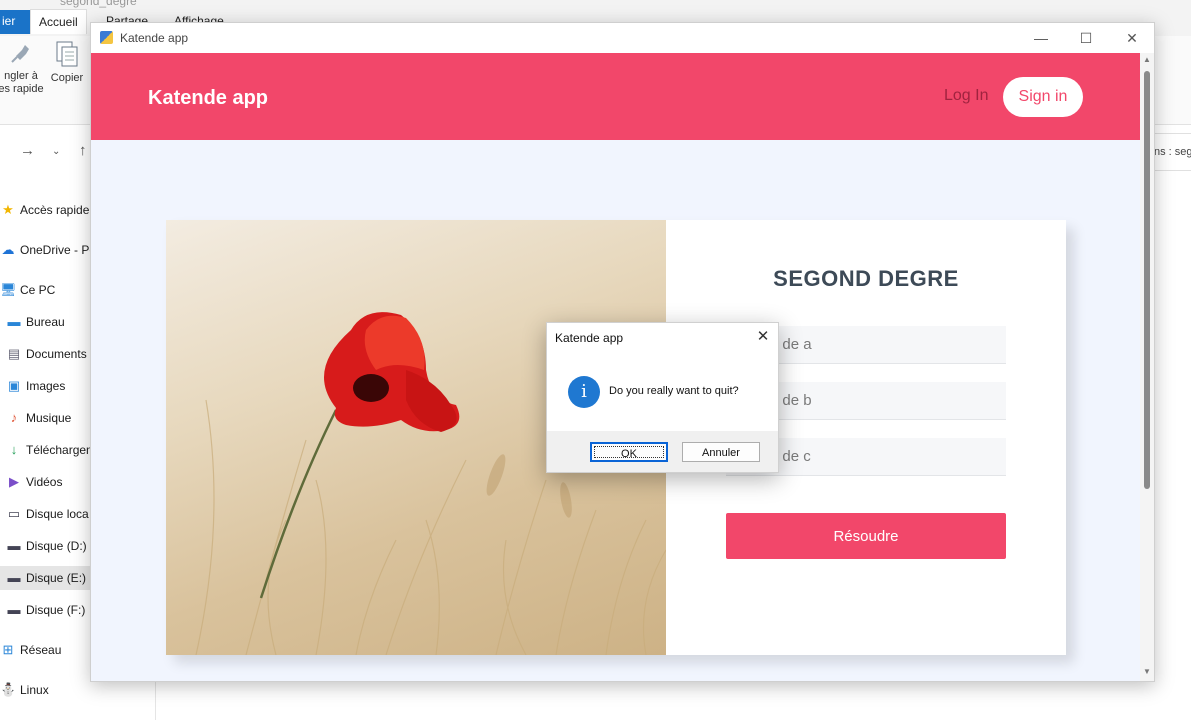 This screenshot has height=720, width=1191. I want to click on dialog-close-button: ✕, so click(763, 337).